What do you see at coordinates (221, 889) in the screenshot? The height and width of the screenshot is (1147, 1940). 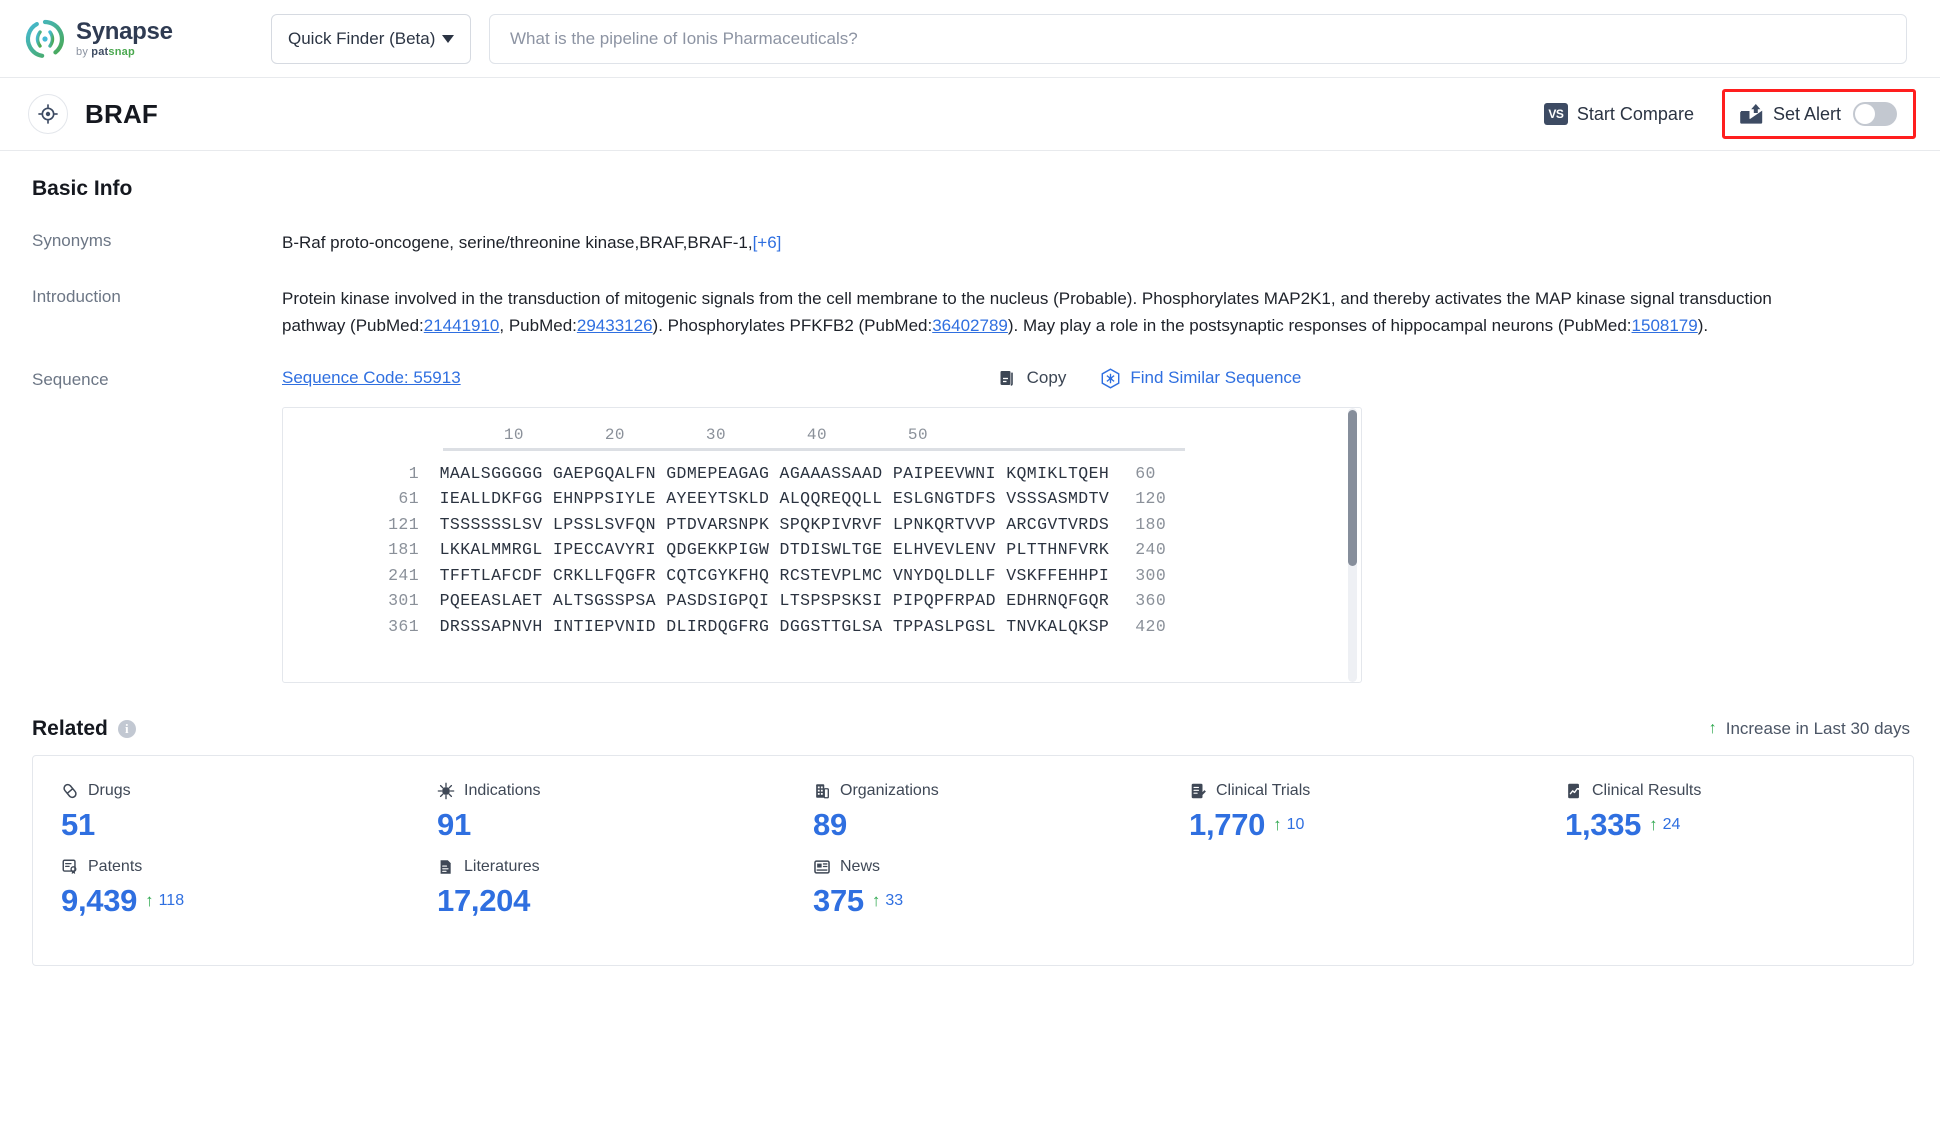 I see `stat-card-patents: Patents 9,439 ↑ 118` at bounding box center [221, 889].